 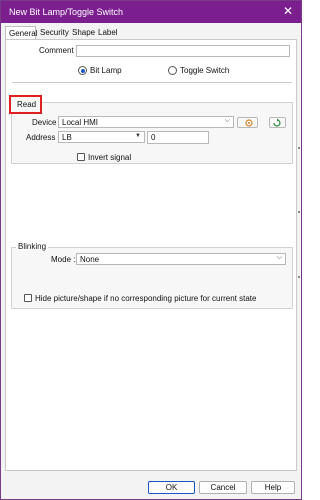 I want to click on read-group-title: Read, so click(x=27, y=104).